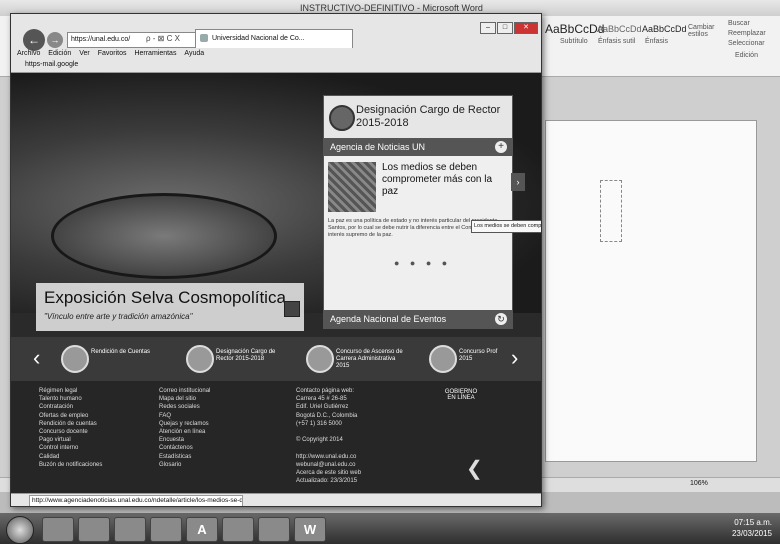 The height and width of the screenshot is (544, 780). I want to click on address-controls: ρ - ⊠ C X, so click(163, 38).